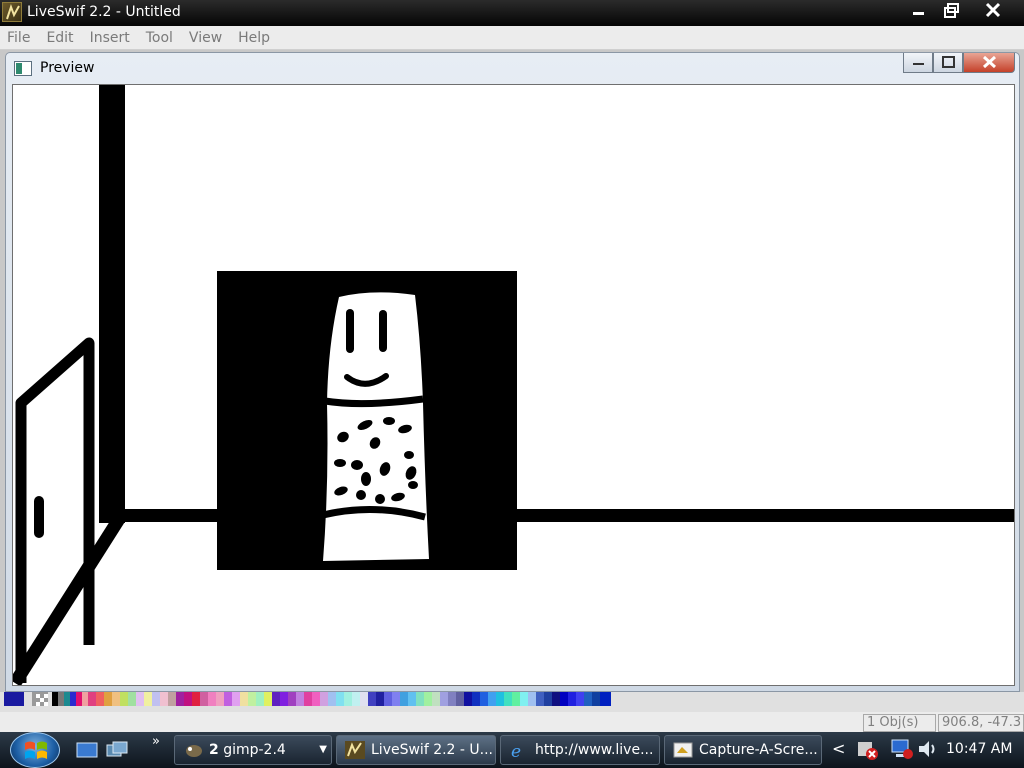  What do you see at coordinates (979, 749) in the screenshot?
I see `system-clock: 10:47 AM` at bounding box center [979, 749].